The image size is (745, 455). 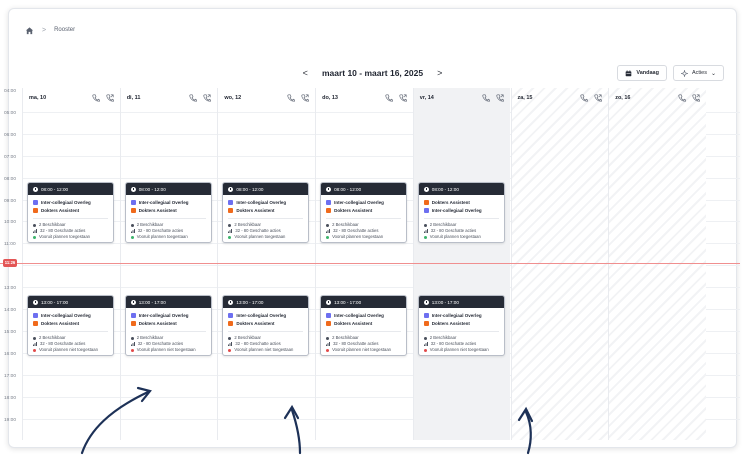 What do you see at coordinates (168, 264) in the screenshot?
I see `day-column-2: di, 11` at bounding box center [168, 264].